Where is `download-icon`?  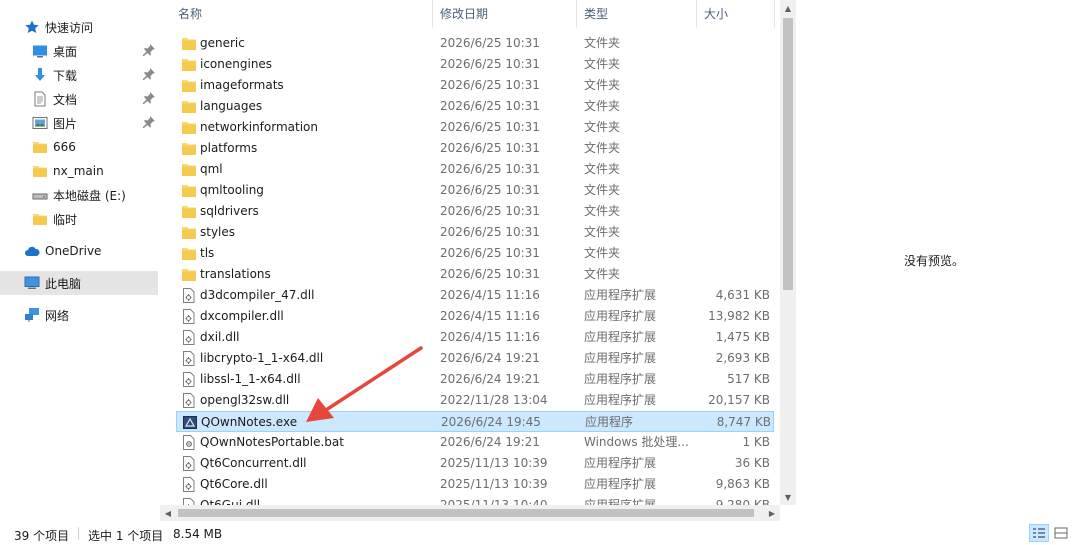
download-icon is located at coordinates (40, 75).